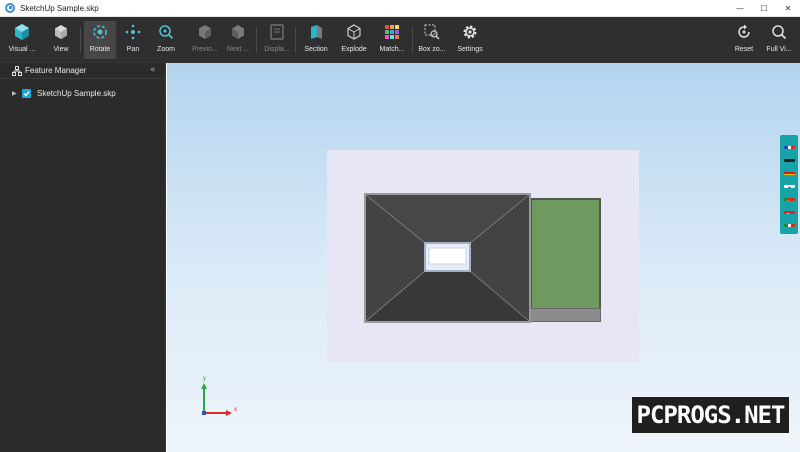 The image size is (800, 452). I want to click on feature-manager-header: Feature Manager «, so click(82, 71).